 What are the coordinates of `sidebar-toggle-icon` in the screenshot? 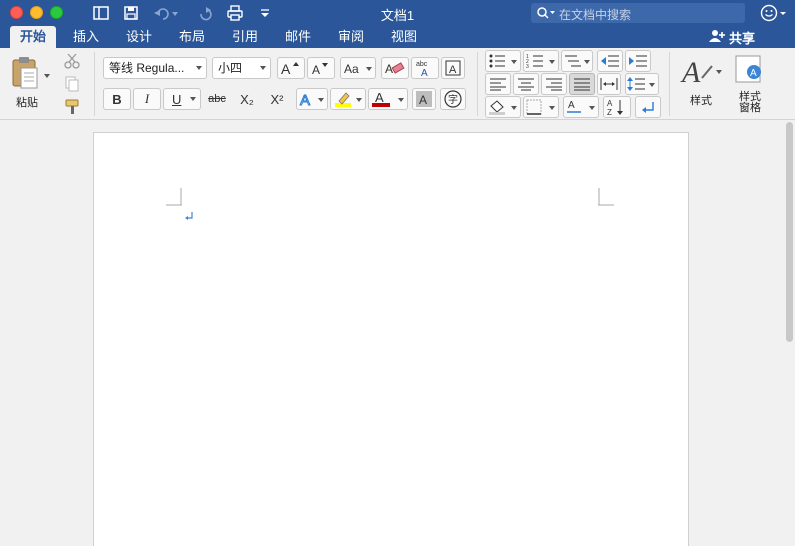 It's located at (101, 13).